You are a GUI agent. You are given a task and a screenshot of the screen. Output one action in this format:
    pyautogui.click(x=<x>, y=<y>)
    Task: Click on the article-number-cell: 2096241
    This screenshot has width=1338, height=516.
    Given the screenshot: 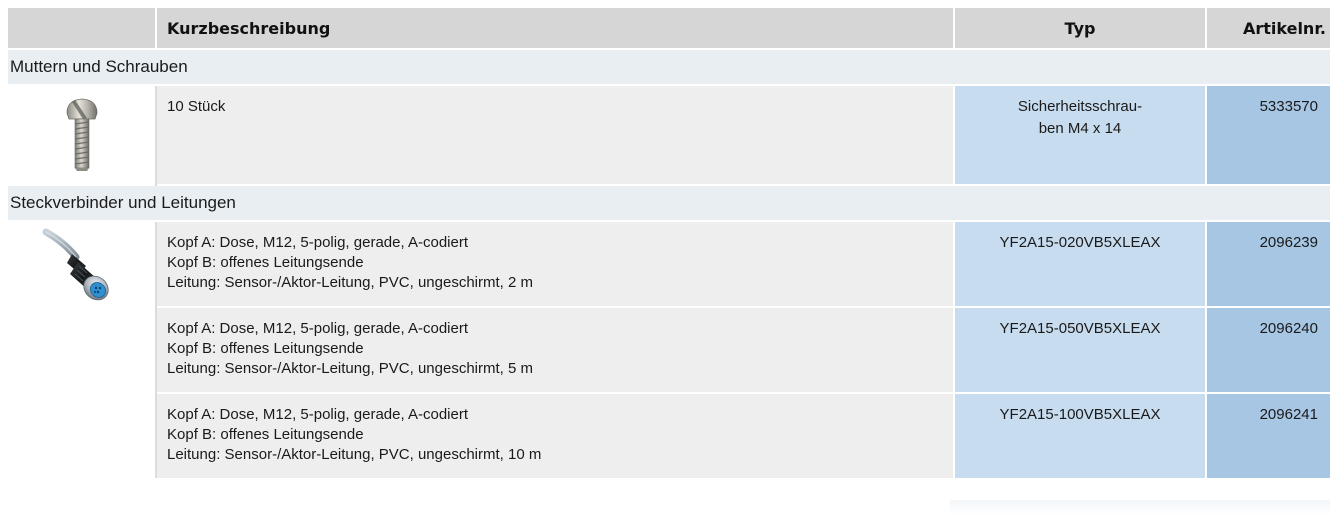 What is the action you would take?
    pyautogui.click(x=1268, y=436)
    